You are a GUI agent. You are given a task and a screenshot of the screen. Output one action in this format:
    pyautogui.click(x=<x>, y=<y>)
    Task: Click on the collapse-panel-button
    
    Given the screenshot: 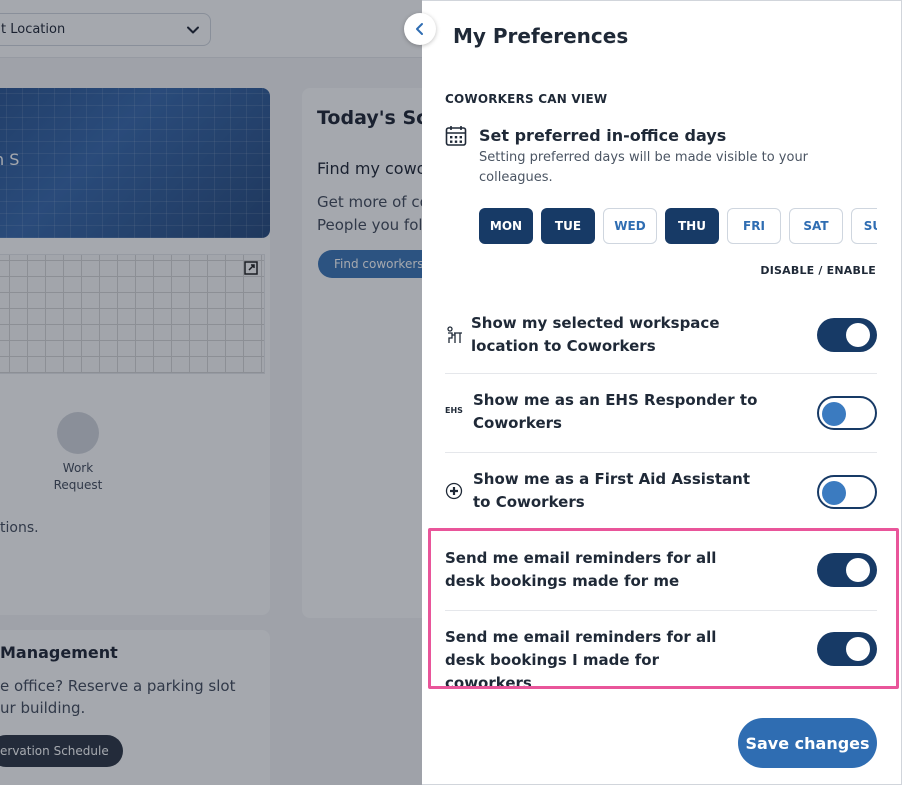 What is the action you would take?
    pyautogui.click(x=420, y=29)
    